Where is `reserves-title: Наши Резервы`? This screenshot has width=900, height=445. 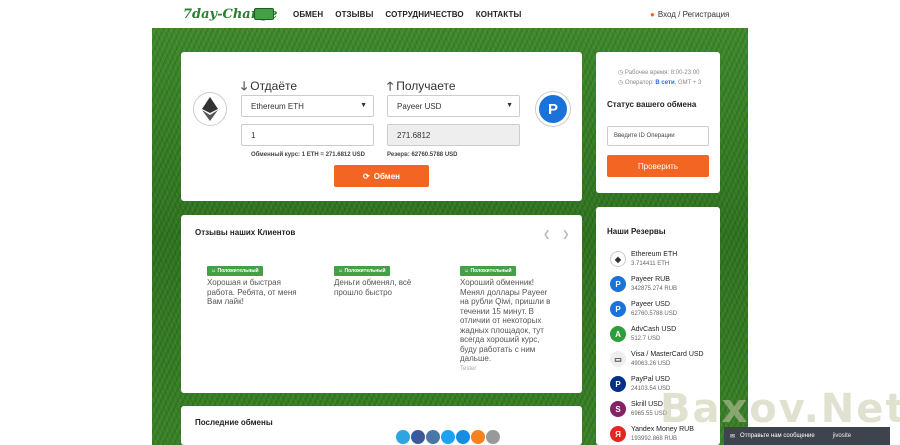
reserves-title: Наши Резервы is located at coordinates (636, 231).